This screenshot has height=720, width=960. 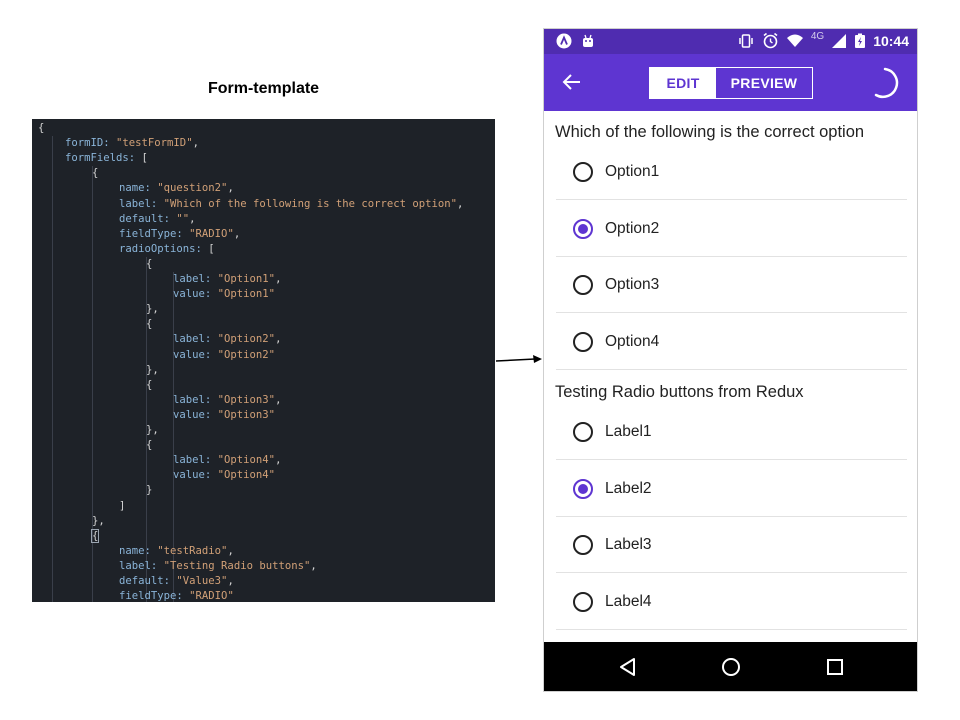 I want to click on tab-edit: EDIT, so click(x=683, y=83).